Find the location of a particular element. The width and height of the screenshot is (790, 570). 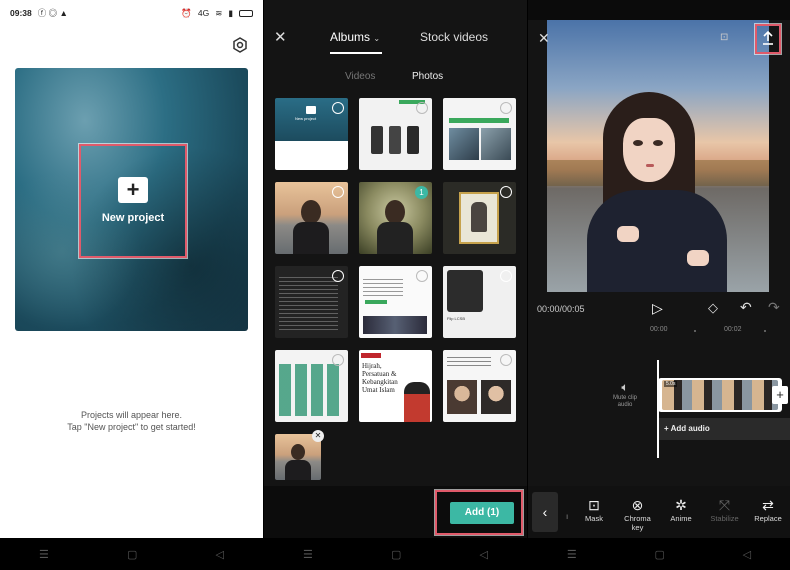

remove-icon: ✕ is located at coordinates (318, 436).